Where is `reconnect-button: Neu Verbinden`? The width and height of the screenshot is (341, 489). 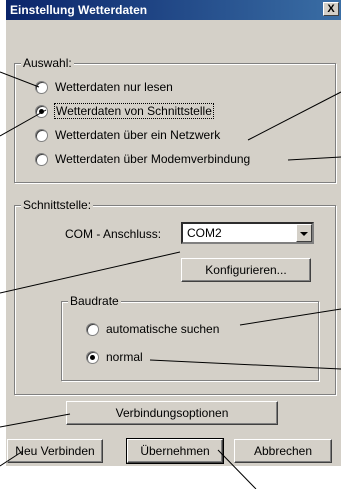 reconnect-button: Neu Verbinden is located at coordinates (55, 451).